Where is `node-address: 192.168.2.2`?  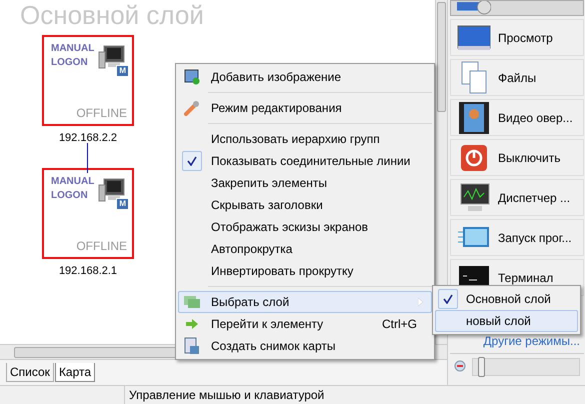 node-address: 192.168.2.2 is located at coordinates (88, 138).